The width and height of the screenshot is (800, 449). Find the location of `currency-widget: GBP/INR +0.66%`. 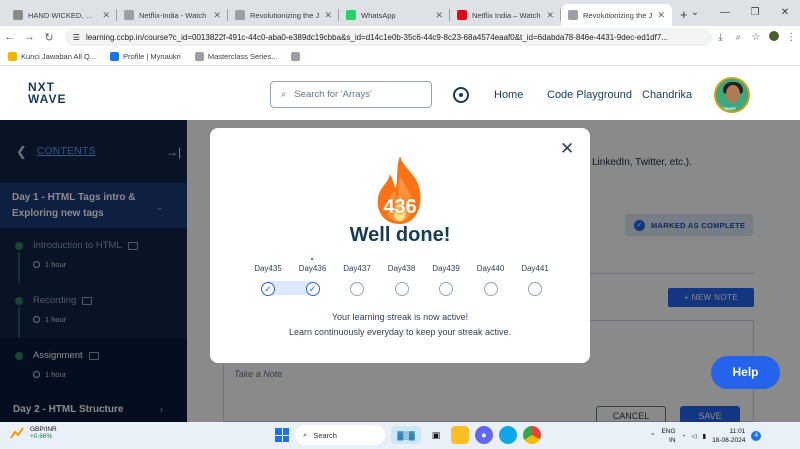

currency-widget: GBP/INR +0.66% is located at coordinates (33, 433).